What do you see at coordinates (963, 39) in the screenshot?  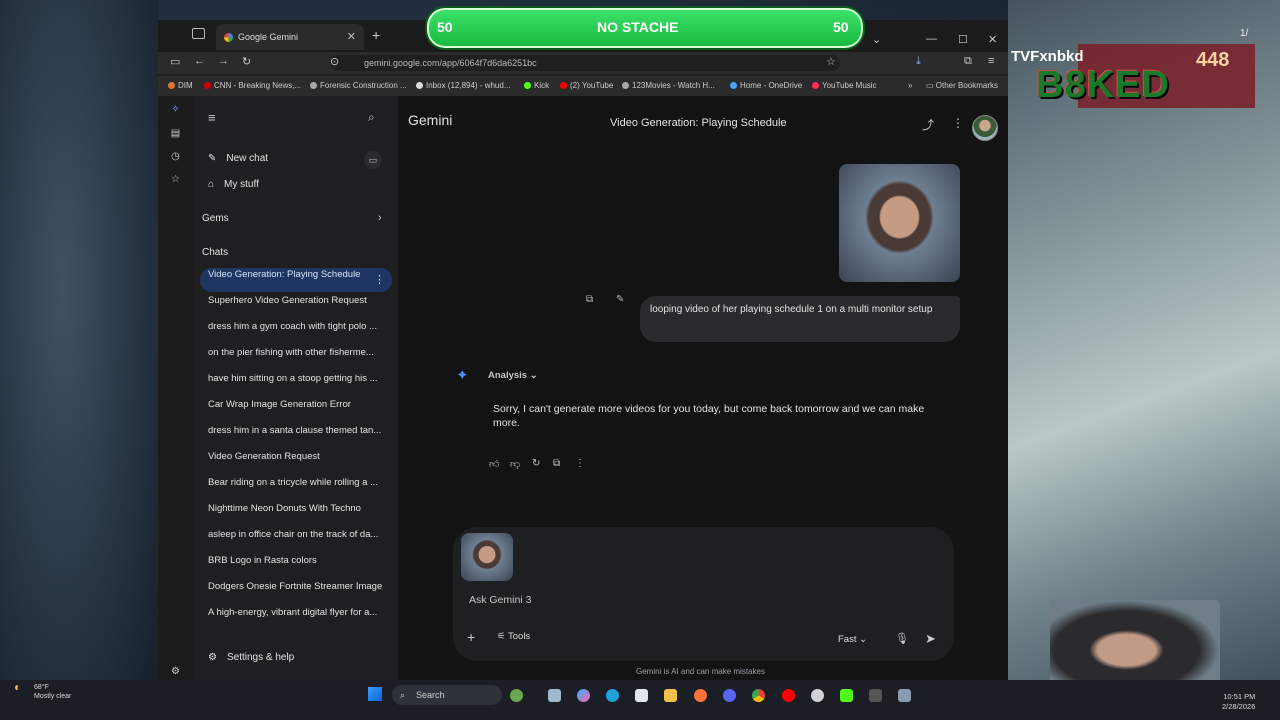 I see `maximize-icon: ☐` at bounding box center [963, 39].